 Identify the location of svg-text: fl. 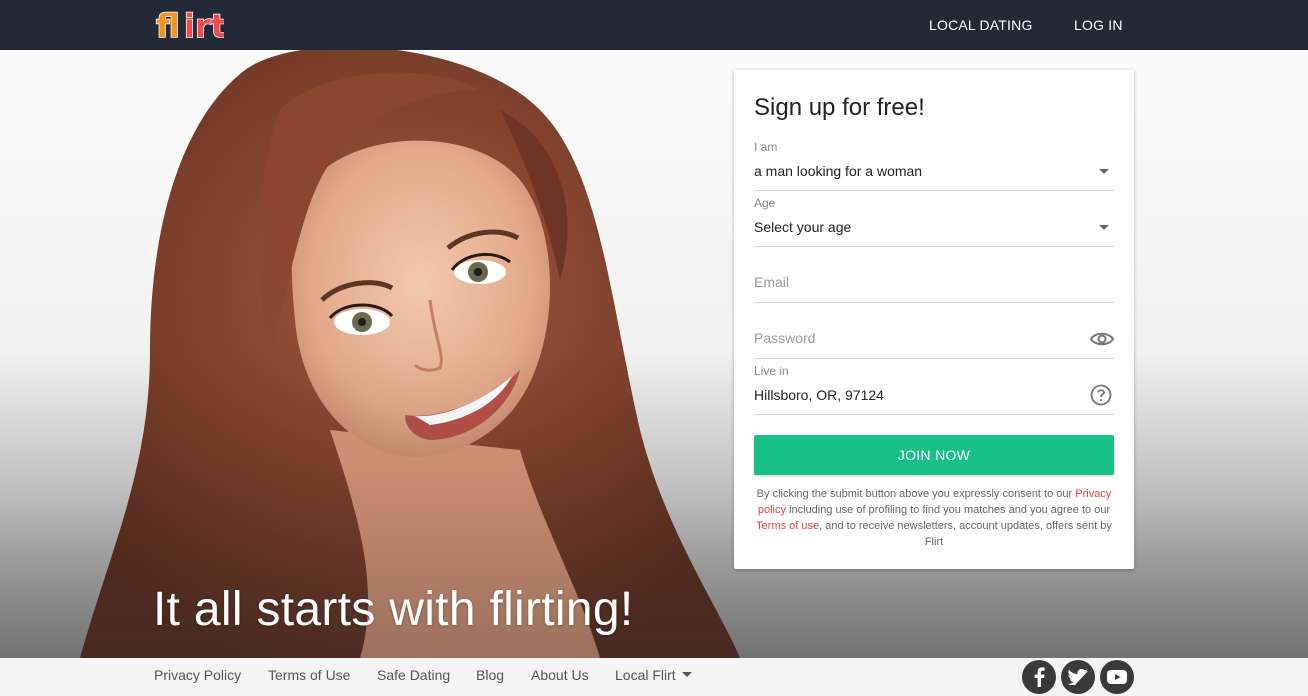
(168, 25).